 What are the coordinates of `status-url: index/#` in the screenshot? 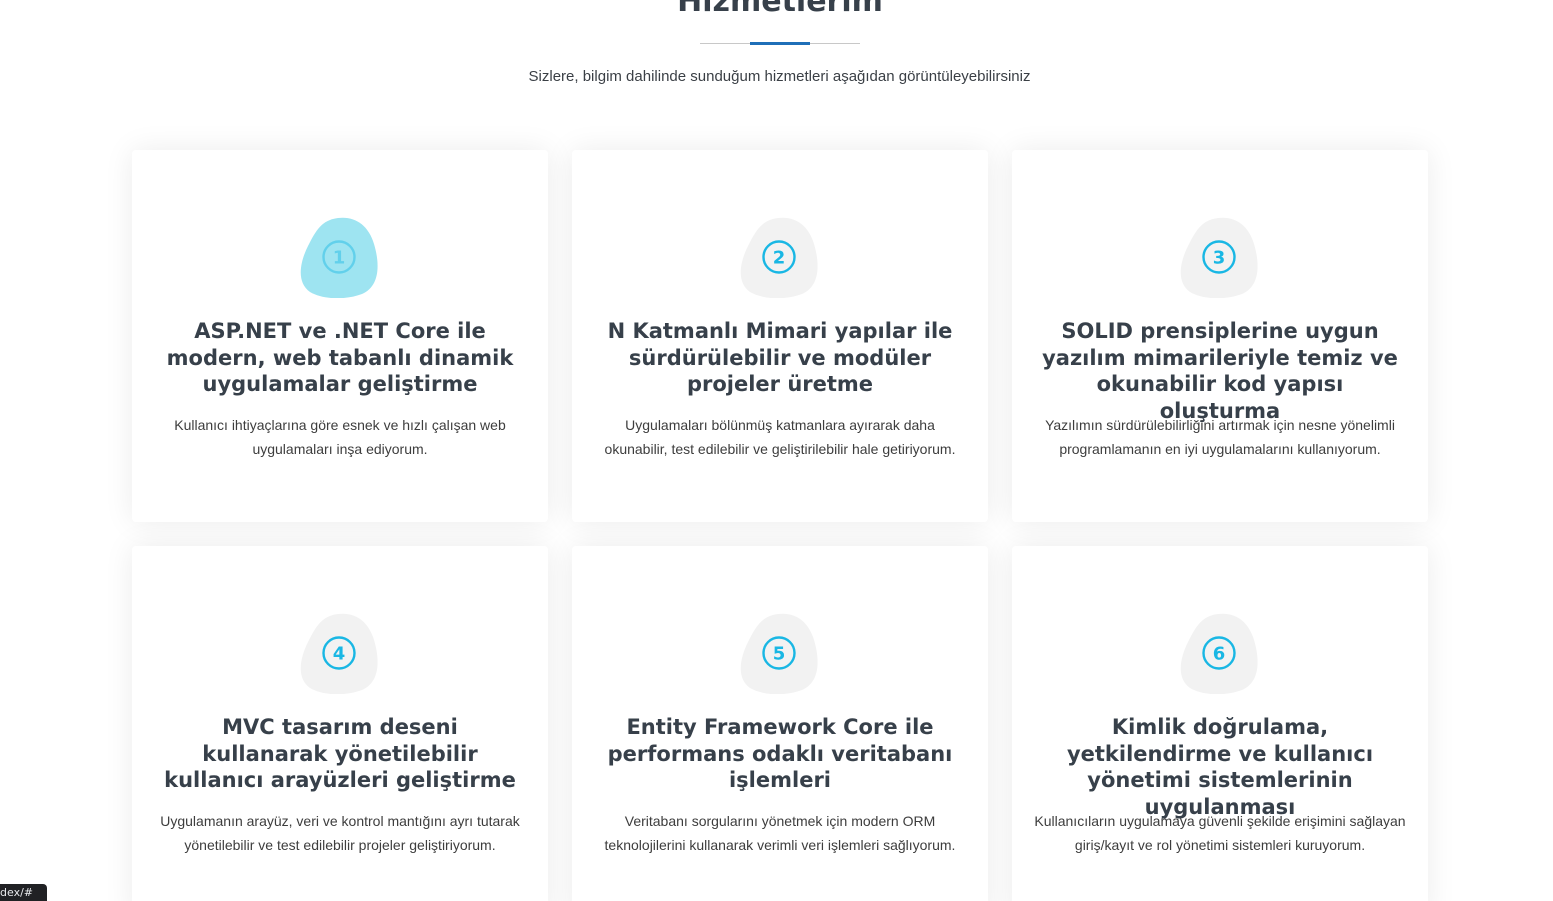 It's located at (17, 892).